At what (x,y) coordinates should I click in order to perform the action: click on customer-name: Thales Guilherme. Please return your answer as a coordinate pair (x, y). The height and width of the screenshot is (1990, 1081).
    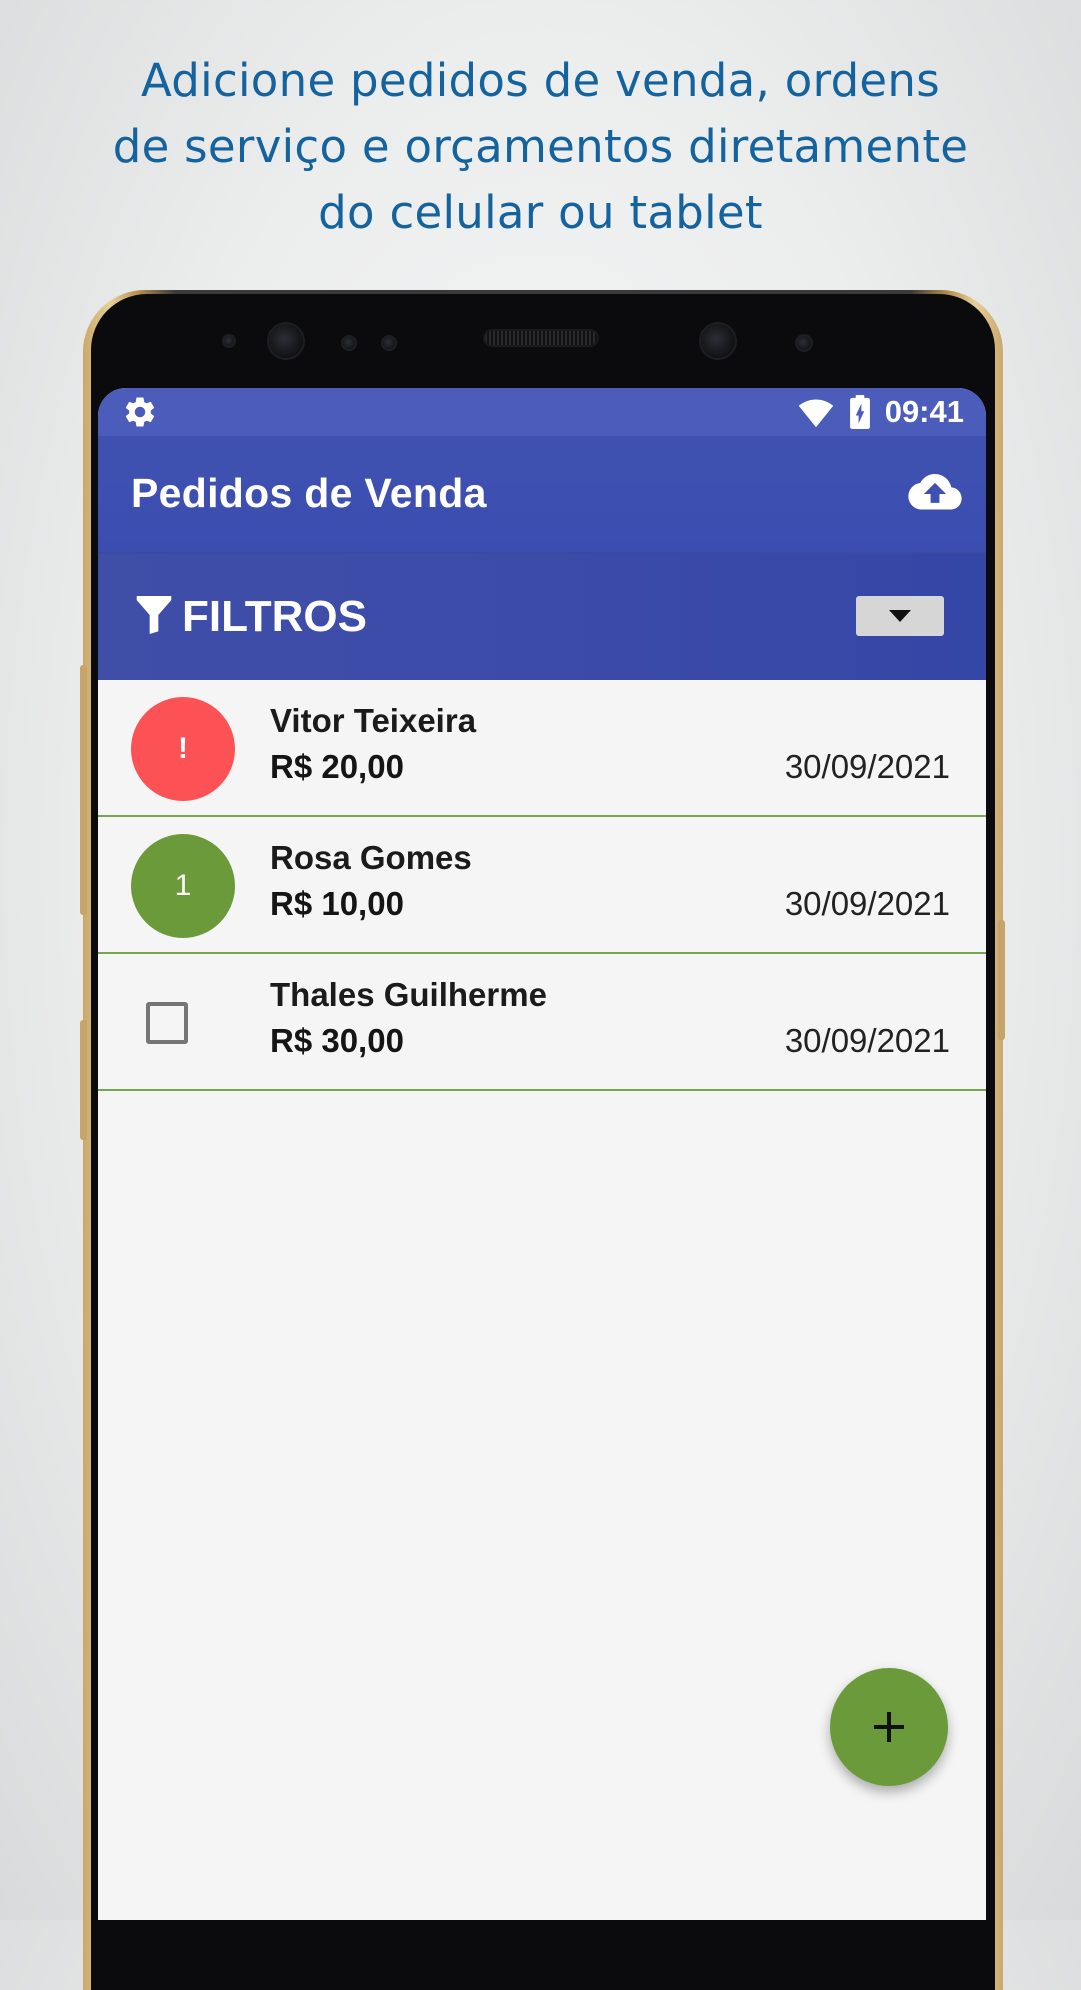
    Looking at the image, I should click on (408, 994).